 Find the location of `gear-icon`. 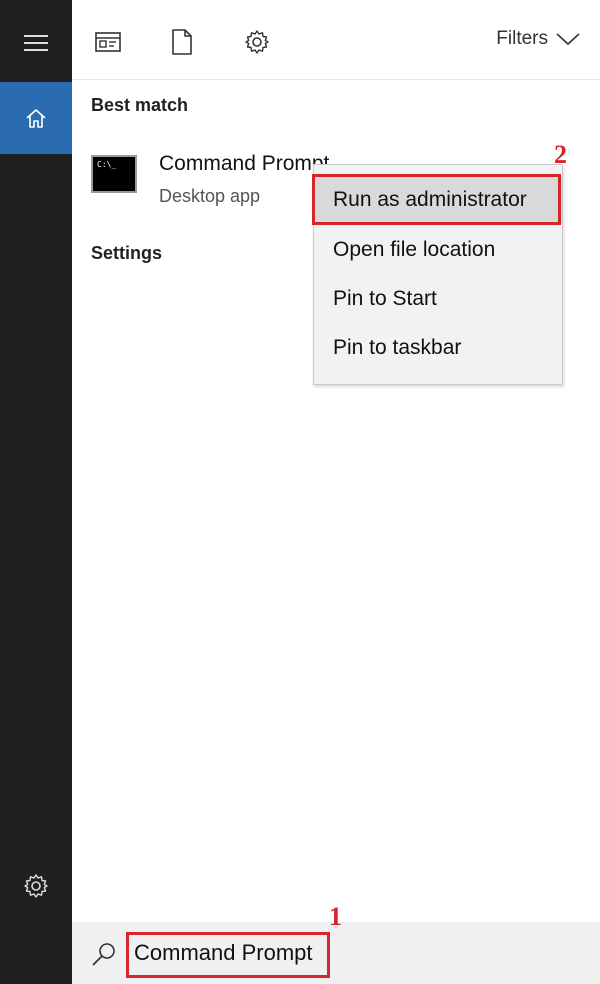

gear-icon is located at coordinates (257, 42).